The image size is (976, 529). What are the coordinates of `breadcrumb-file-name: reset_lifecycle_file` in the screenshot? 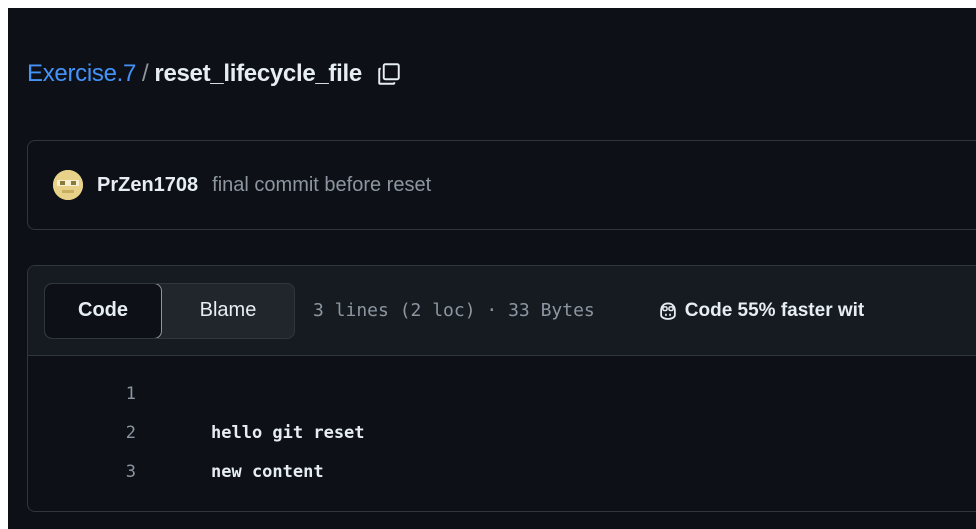 It's located at (258, 73).